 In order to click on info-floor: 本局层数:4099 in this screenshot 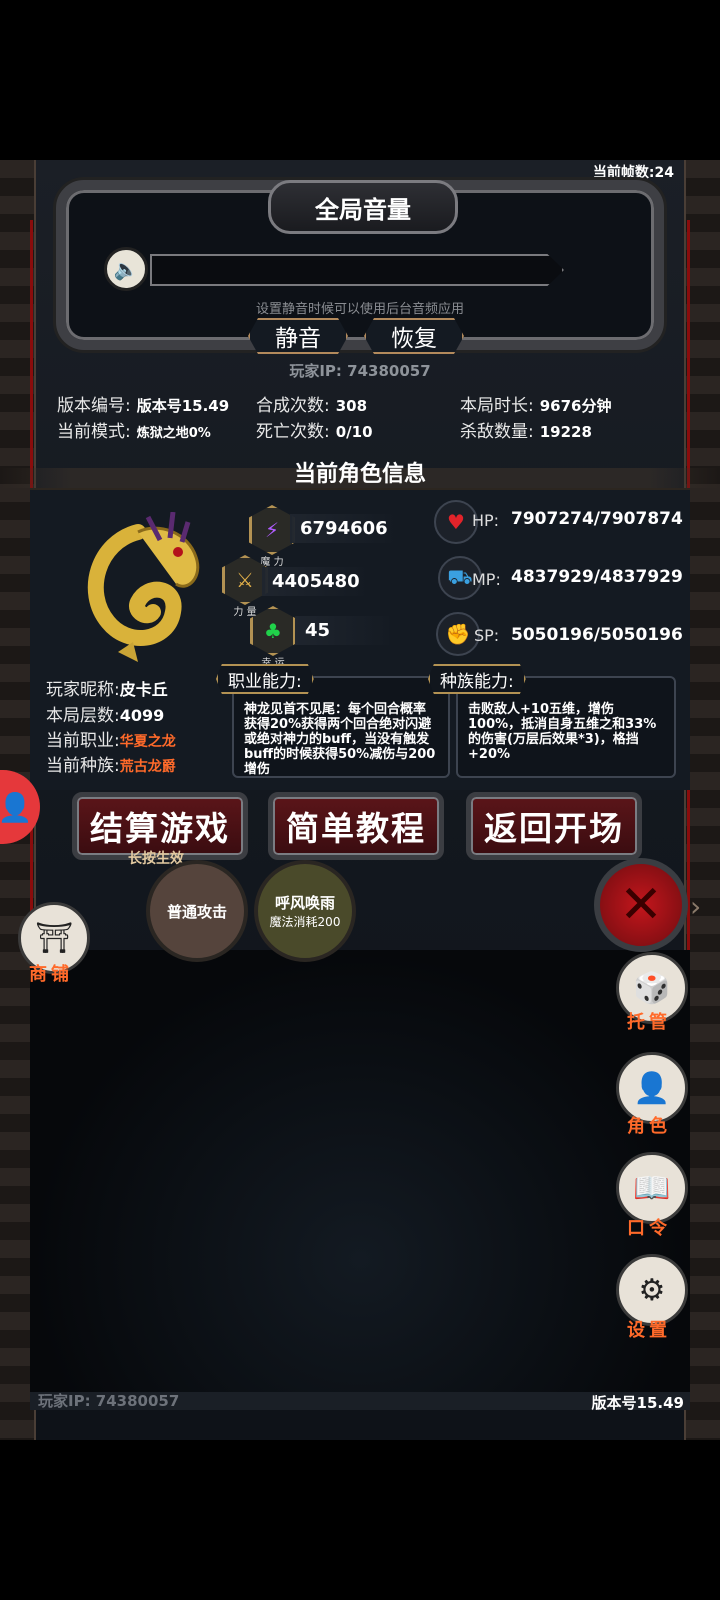, I will do `click(105, 716)`.